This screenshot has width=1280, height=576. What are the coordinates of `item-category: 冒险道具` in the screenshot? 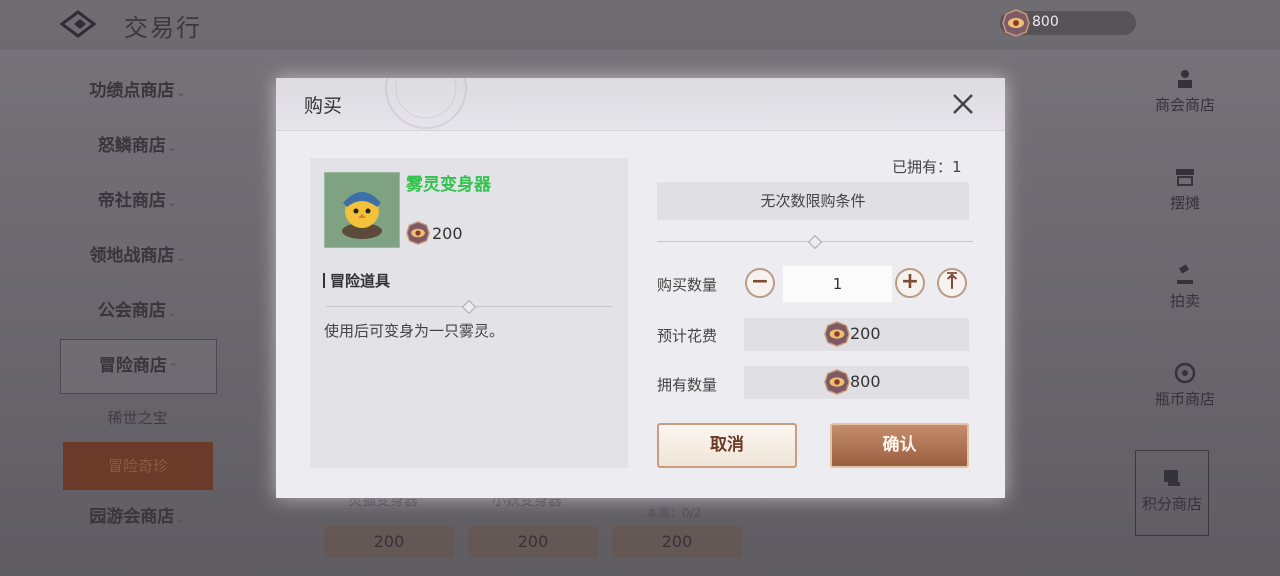 It's located at (356, 280).